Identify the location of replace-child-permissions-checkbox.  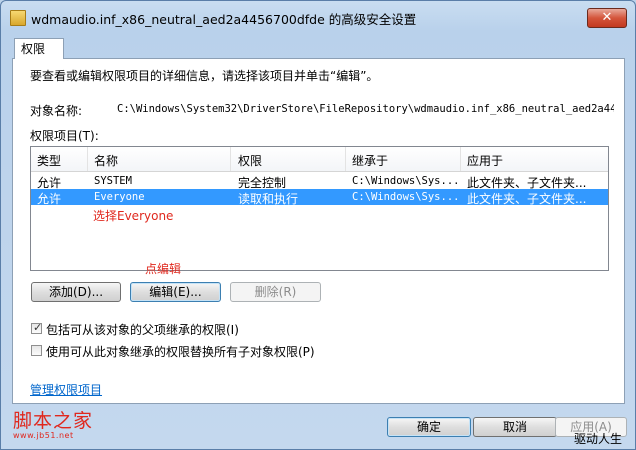
(36, 350).